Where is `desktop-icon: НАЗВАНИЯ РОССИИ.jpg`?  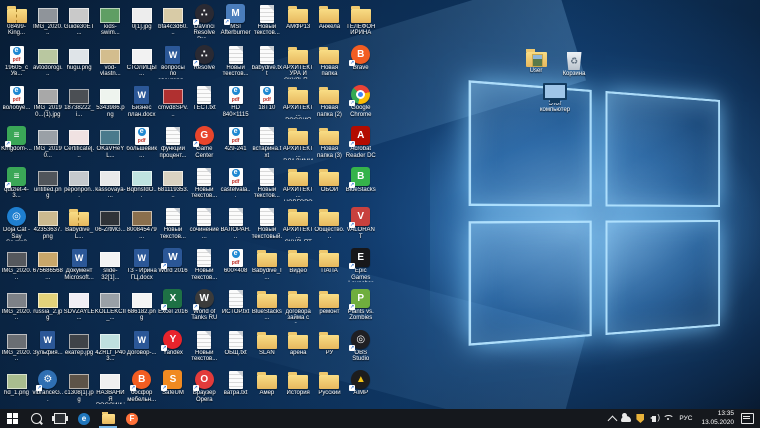
desktop-icon: НАЗВАНИЯ РОССИИ.jpg is located at coordinates (110, 387).